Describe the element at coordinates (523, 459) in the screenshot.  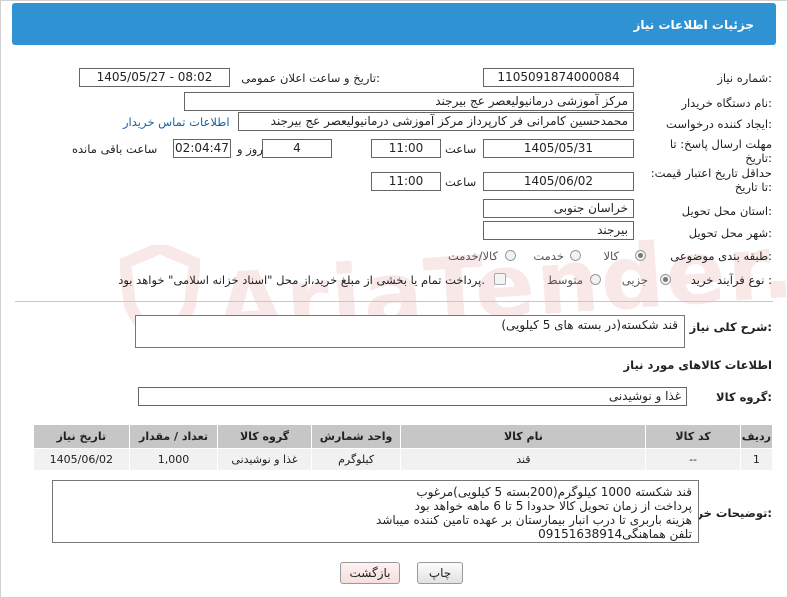
I see `cell-name: قند` at that location.